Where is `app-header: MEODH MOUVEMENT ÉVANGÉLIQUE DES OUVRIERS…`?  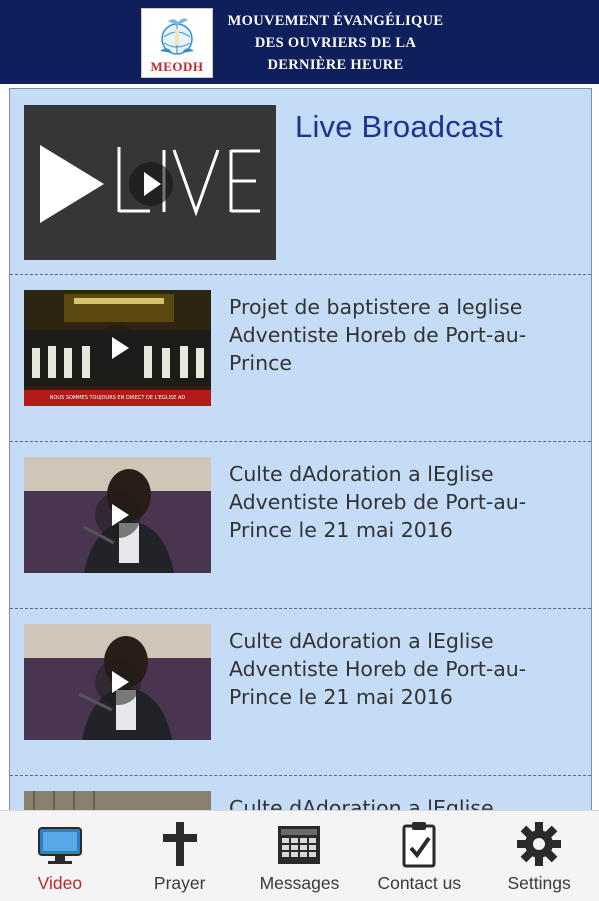
app-header: MEODH MOUVEMENT ÉVANGÉLIQUE DES OUVRIERS… is located at coordinates (299, 42).